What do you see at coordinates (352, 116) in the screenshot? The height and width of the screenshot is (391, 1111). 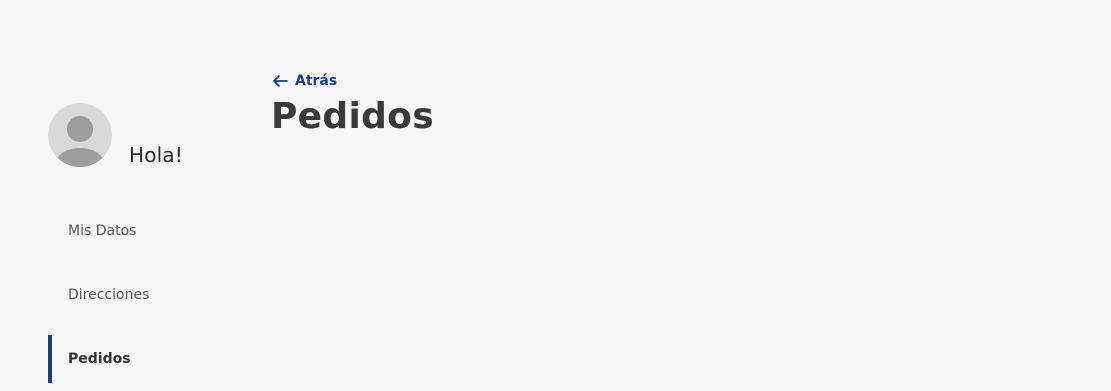 I see `page-title: Pedidos` at bounding box center [352, 116].